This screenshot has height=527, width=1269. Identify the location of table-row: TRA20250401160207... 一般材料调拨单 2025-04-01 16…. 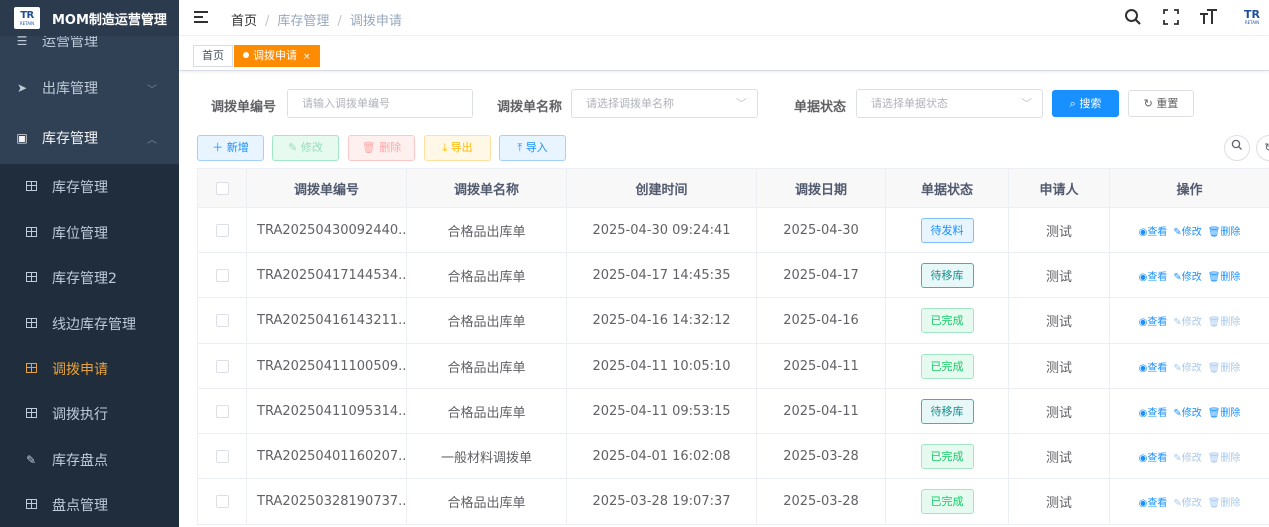
(733, 456).